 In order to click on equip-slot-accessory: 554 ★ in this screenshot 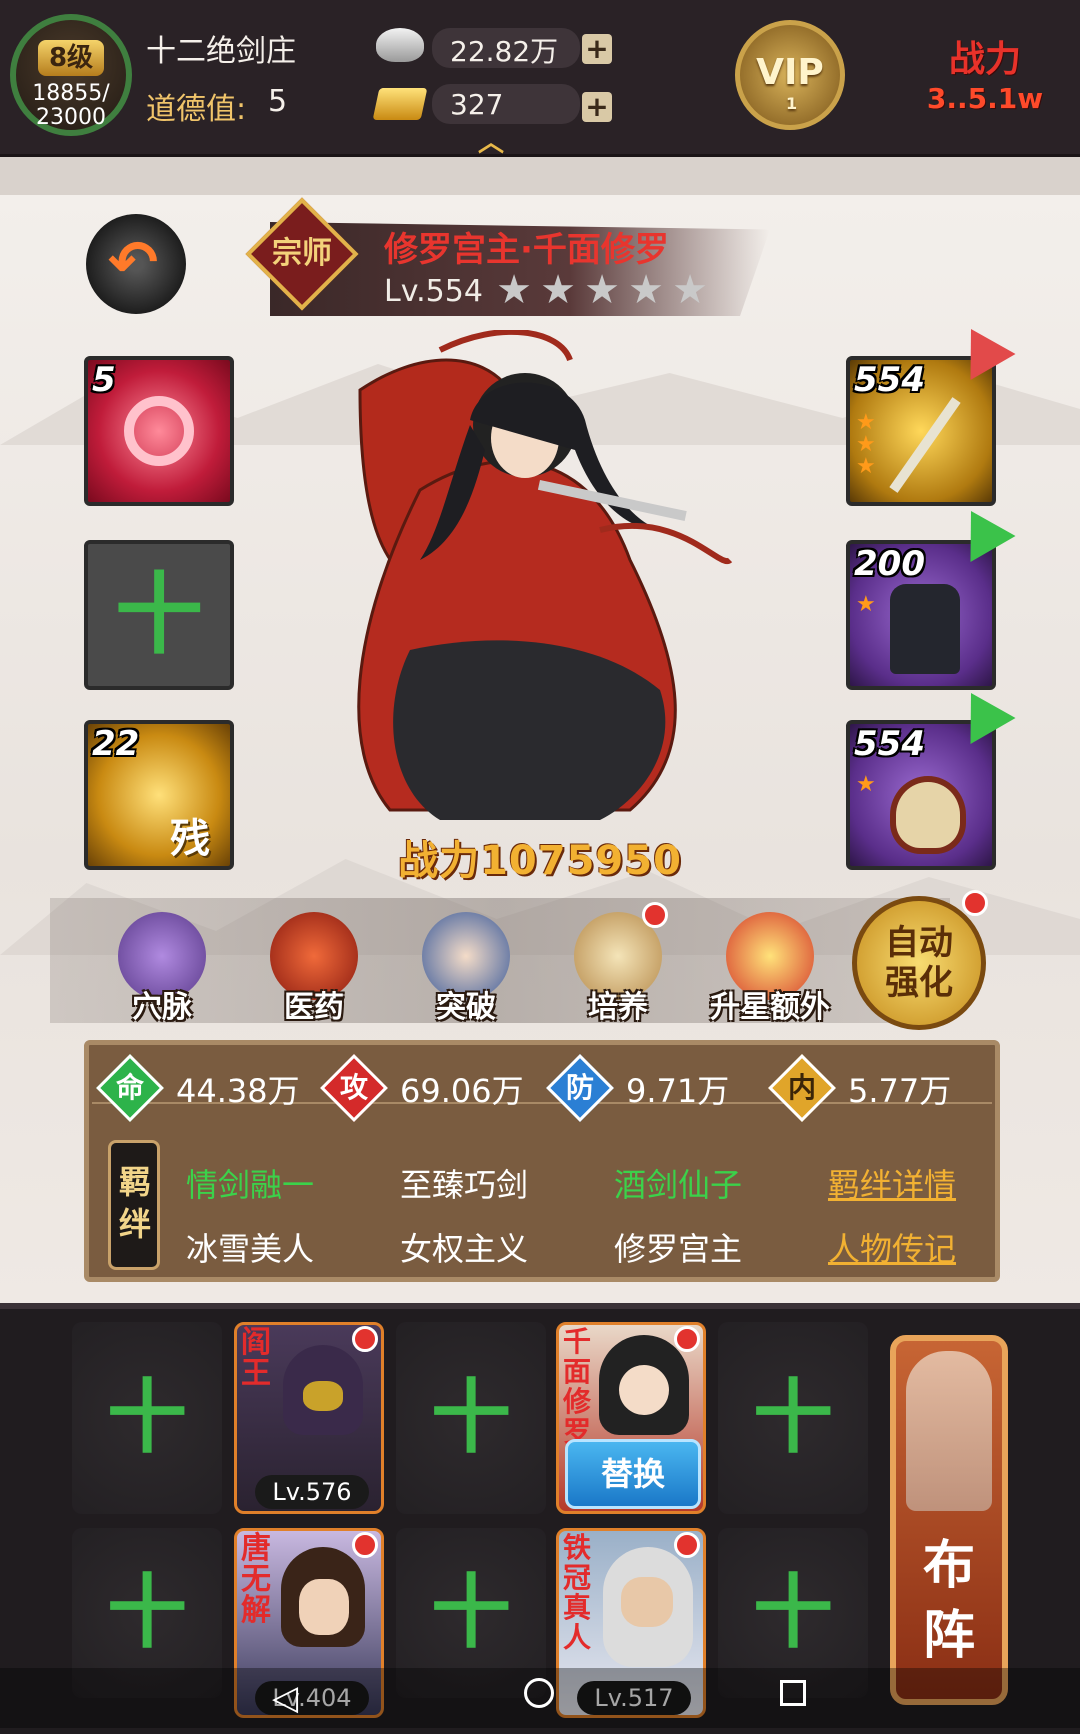, I will do `click(921, 795)`.